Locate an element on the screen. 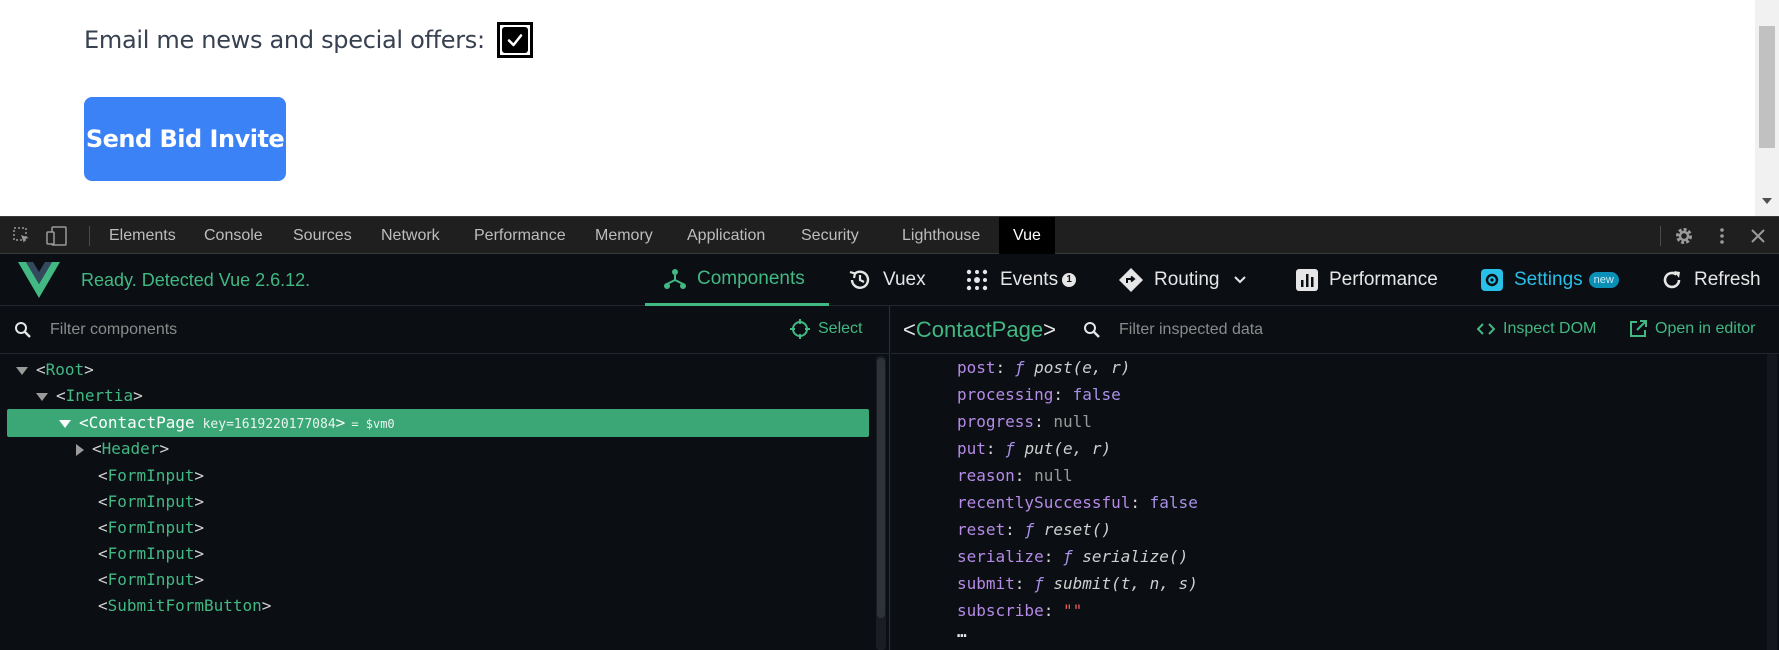  device-toolbar-icon is located at coordinates (56, 236).